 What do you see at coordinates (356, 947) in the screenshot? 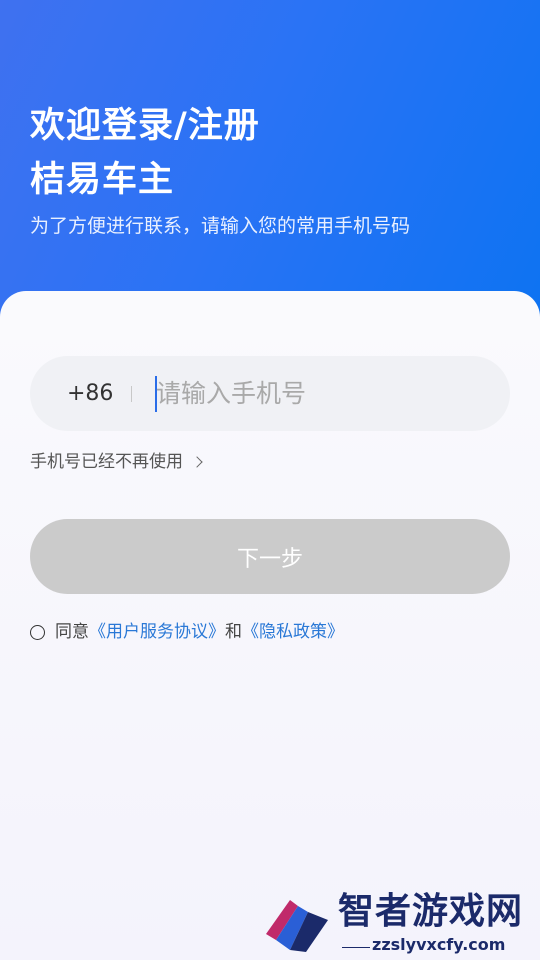
I see `watermark-rule` at bounding box center [356, 947].